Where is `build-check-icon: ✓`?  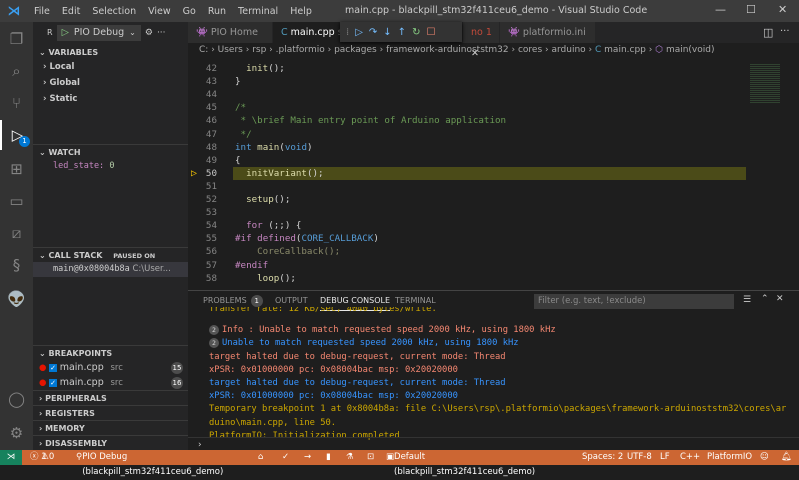 build-check-icon: ✓ is located at coordinates (285, 457).